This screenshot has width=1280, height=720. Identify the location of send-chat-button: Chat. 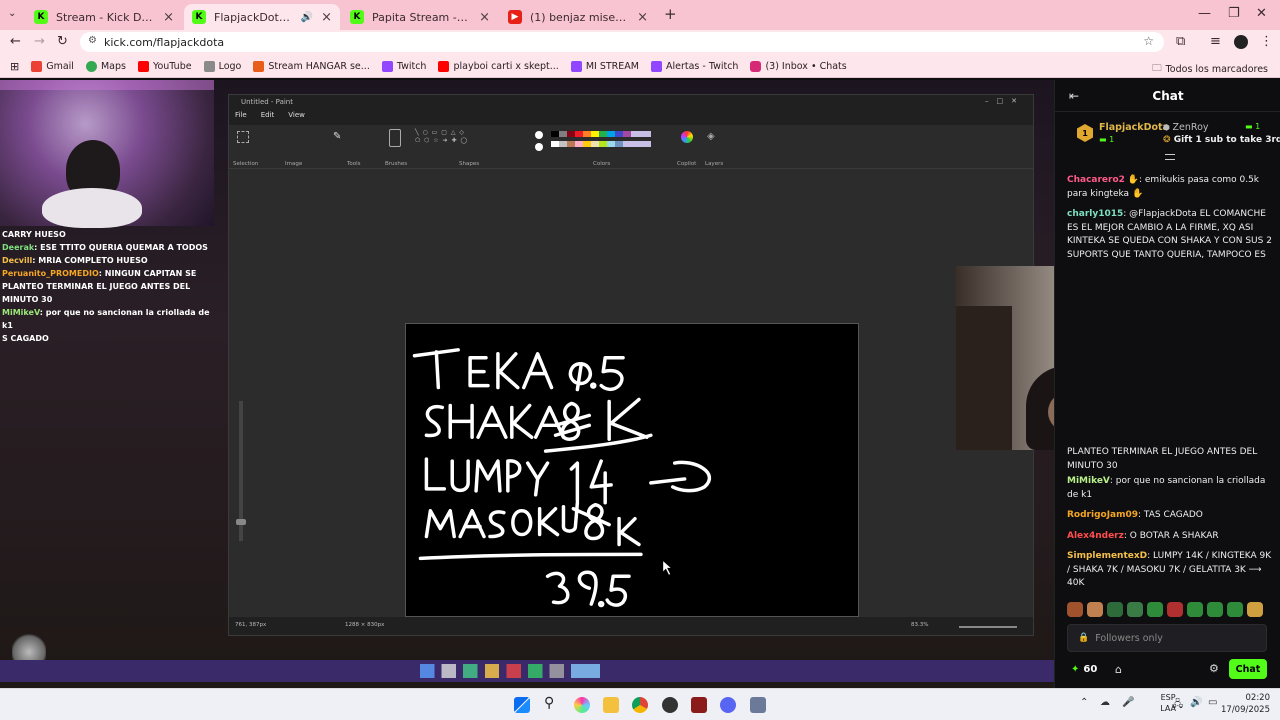
(1248, 669).